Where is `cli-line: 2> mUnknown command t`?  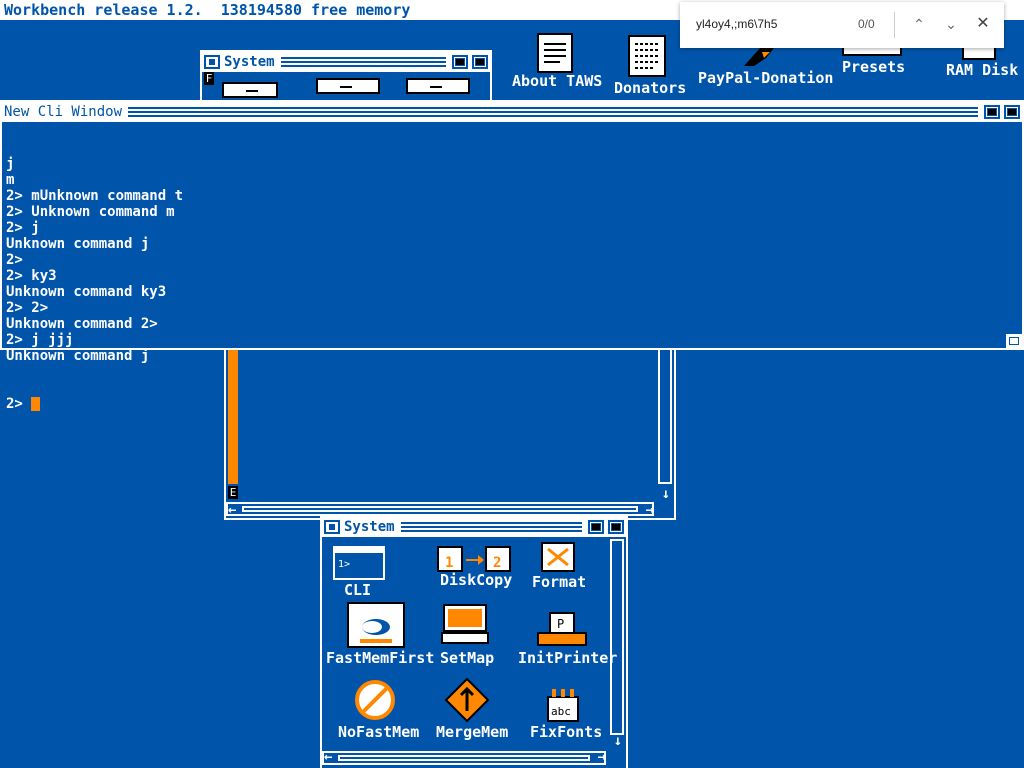
cli-line: 2> mUnknown command t is located at coordinates (95, 196).